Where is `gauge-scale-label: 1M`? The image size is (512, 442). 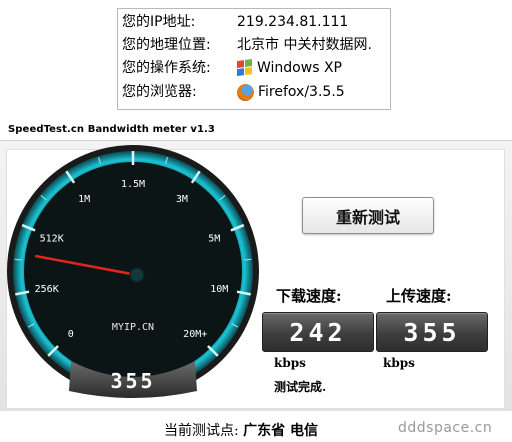 gauge-scale-label: 1M is located at coordinates (84, 199).